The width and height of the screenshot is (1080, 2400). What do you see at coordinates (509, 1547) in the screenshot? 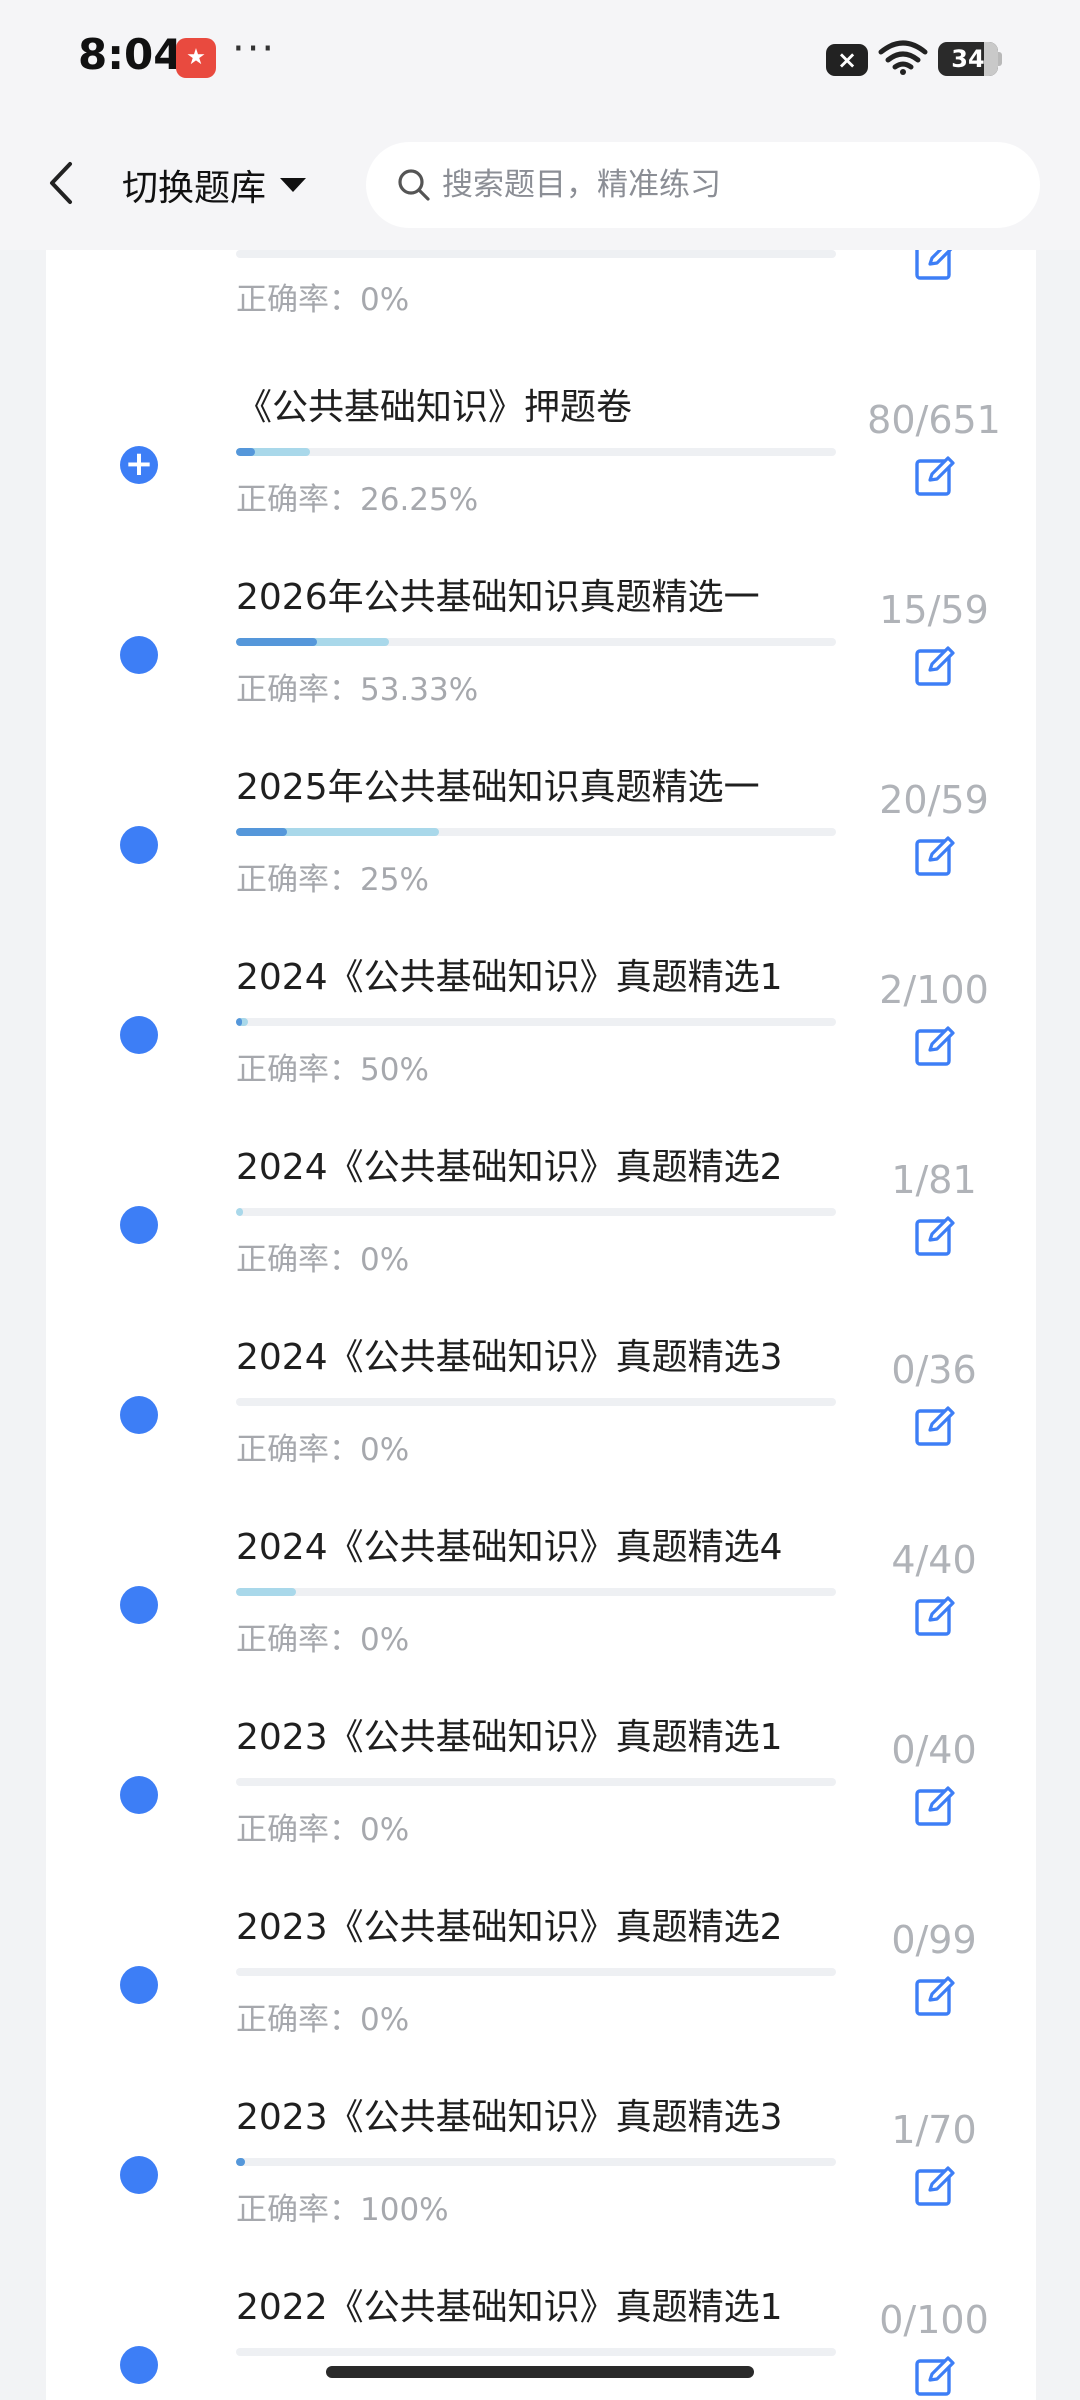
I see `item-title: 2024《公共基础知识》真题精选4` at bounding box center [509, 1547].